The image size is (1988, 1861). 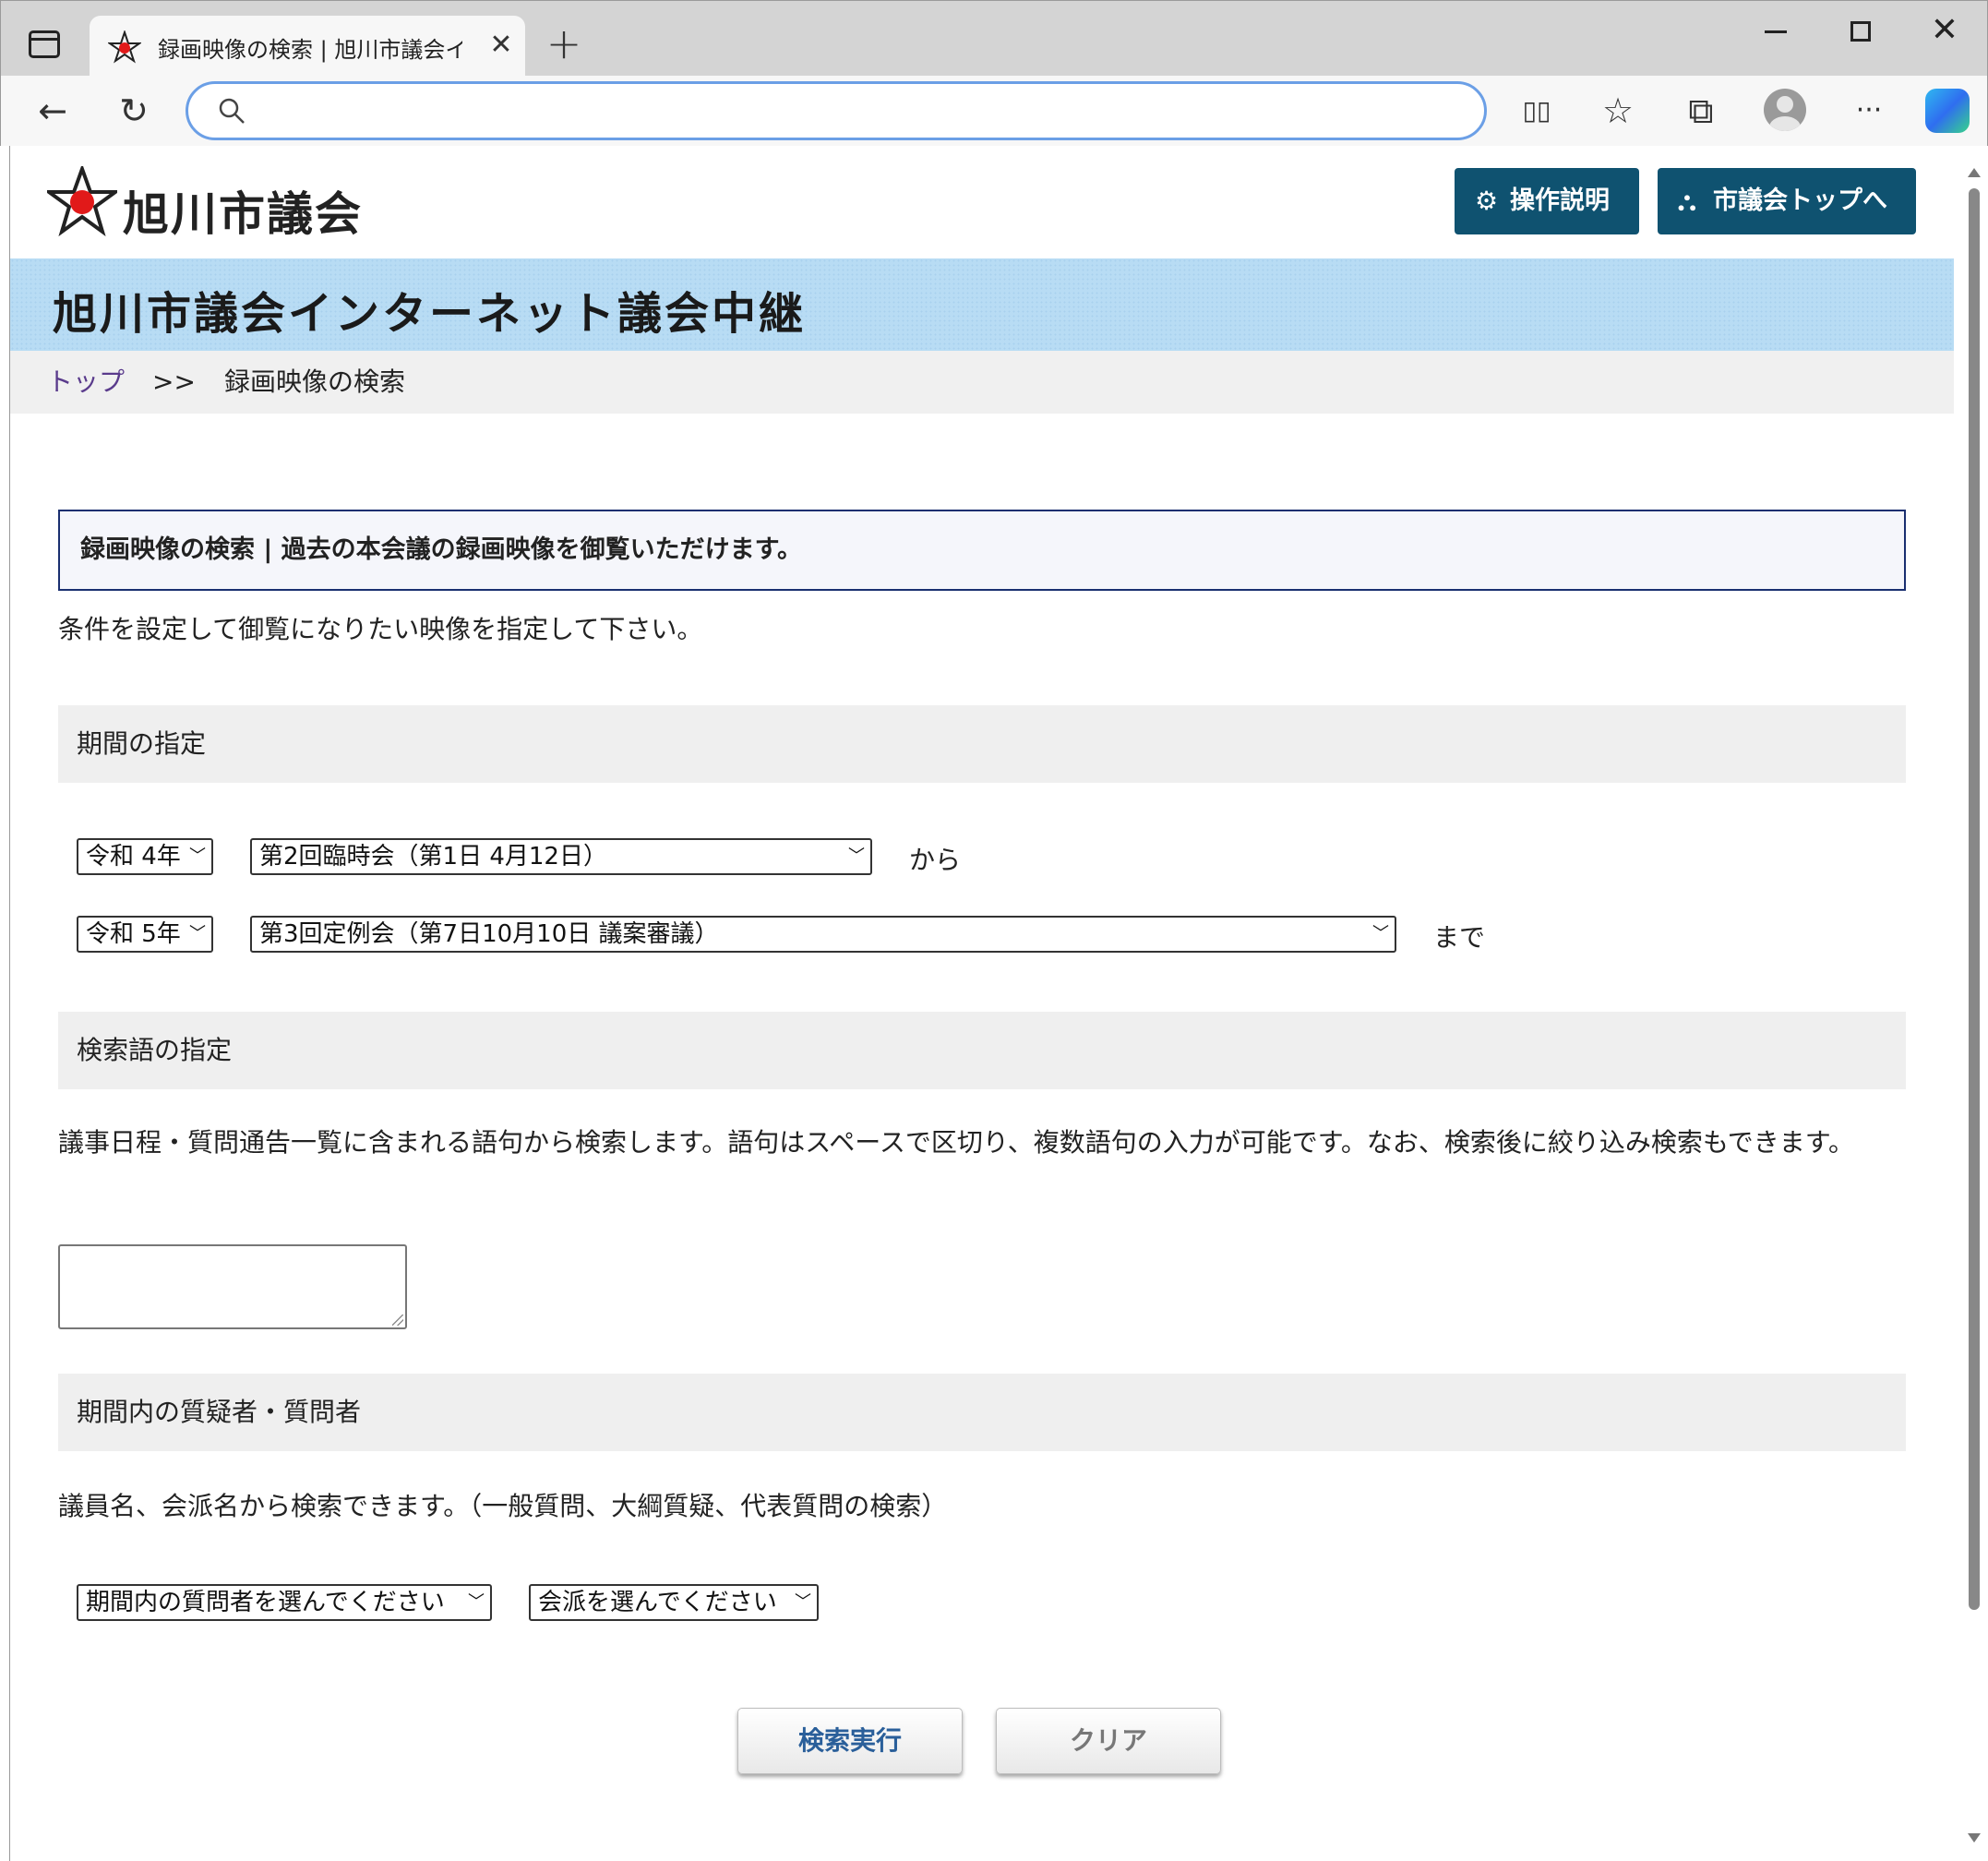 I want to click on vertical-scrollbar, so click(x=1974, y=1005).